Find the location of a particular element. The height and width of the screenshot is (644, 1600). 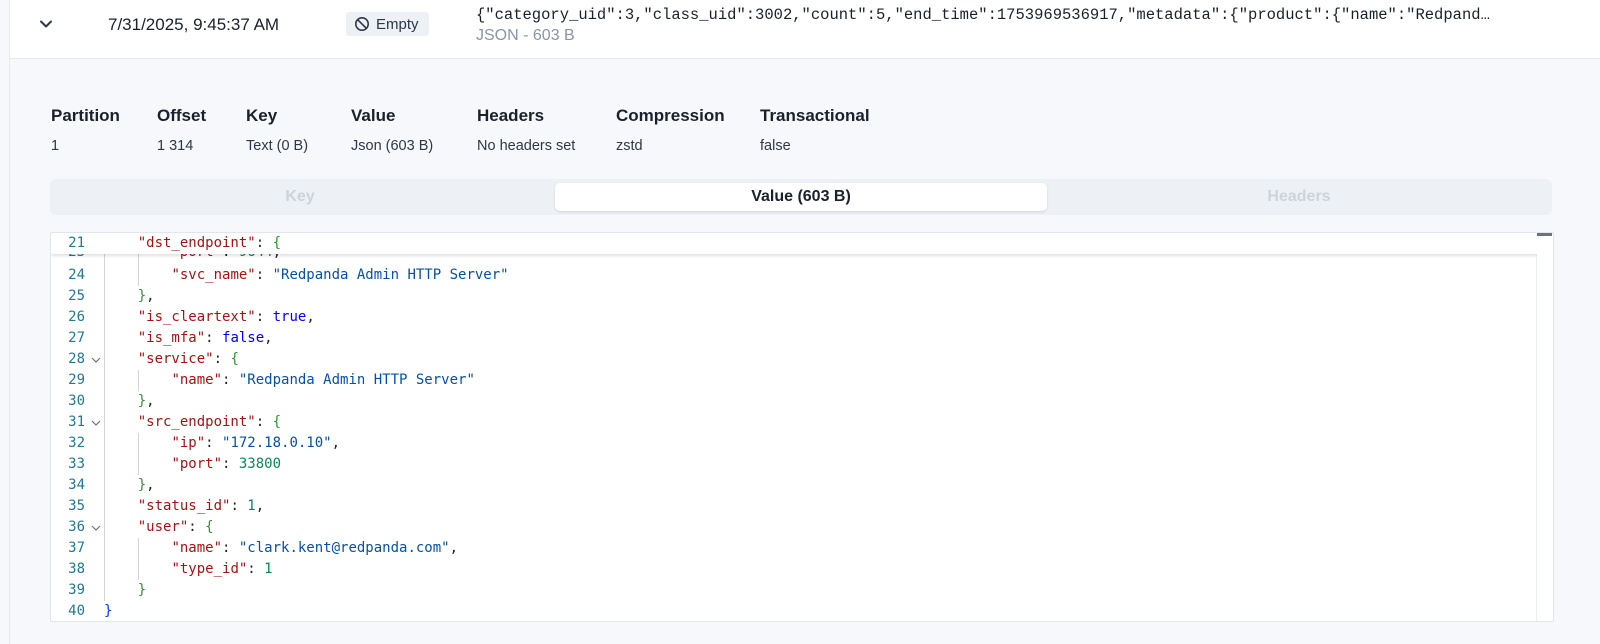

property-label: Key is located at coordinates (262, 115).